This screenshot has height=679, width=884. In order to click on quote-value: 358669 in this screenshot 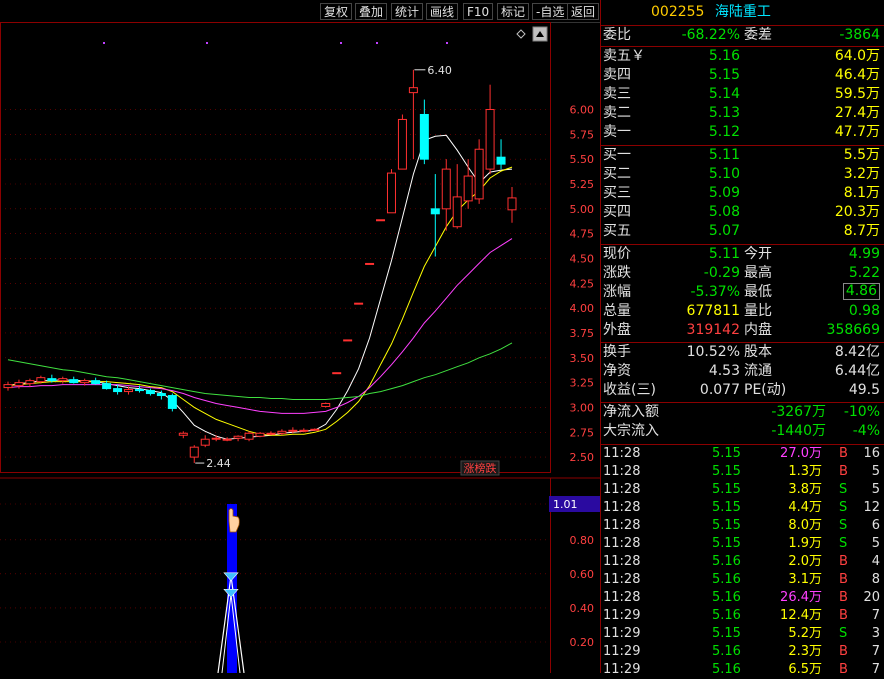, I will do `click(853, 330)`.